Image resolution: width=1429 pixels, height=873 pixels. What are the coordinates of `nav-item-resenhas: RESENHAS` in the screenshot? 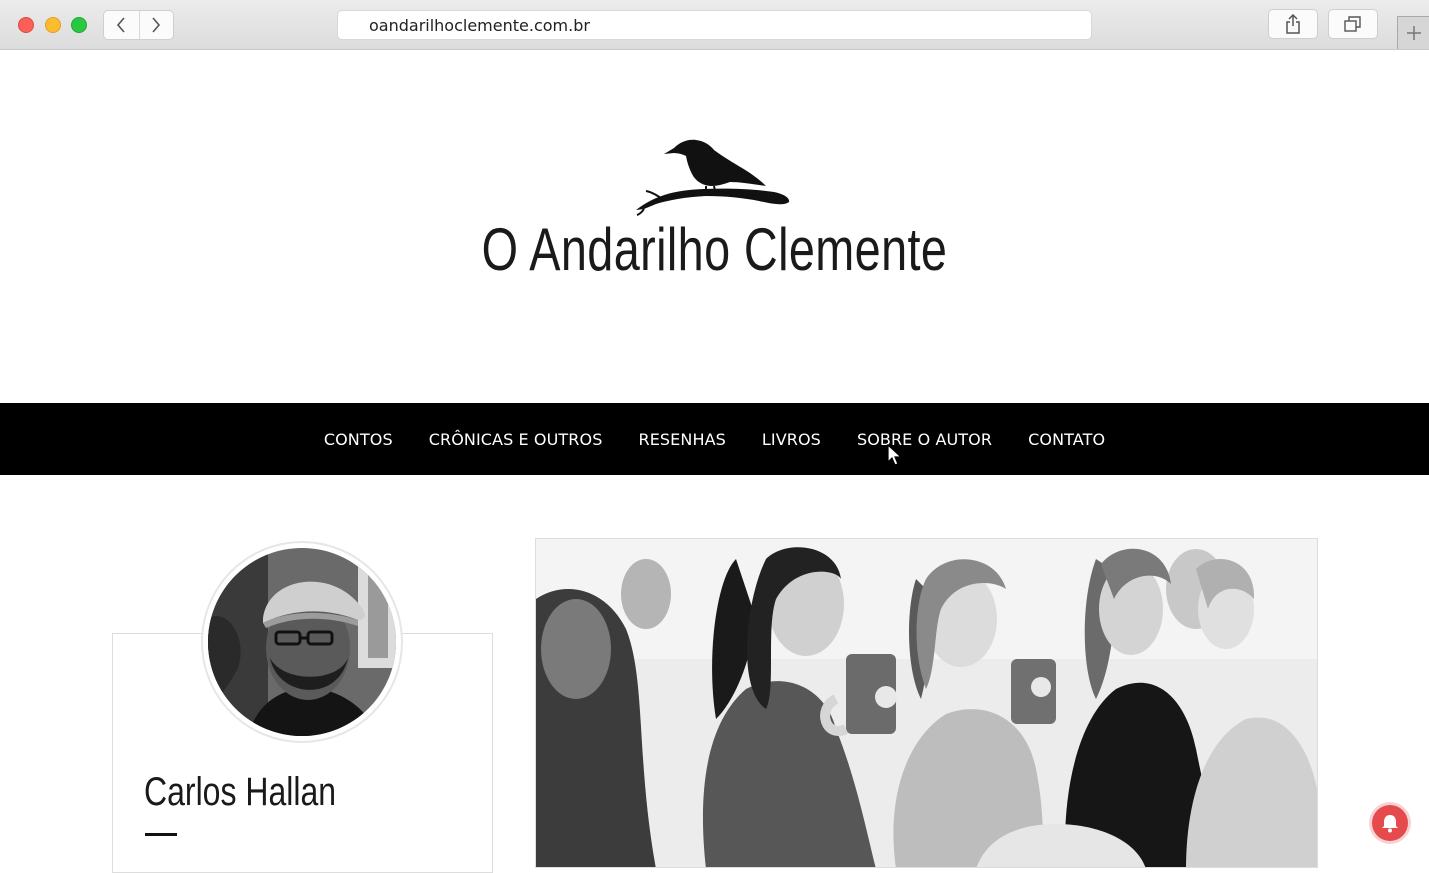 It's located at (681, 439).